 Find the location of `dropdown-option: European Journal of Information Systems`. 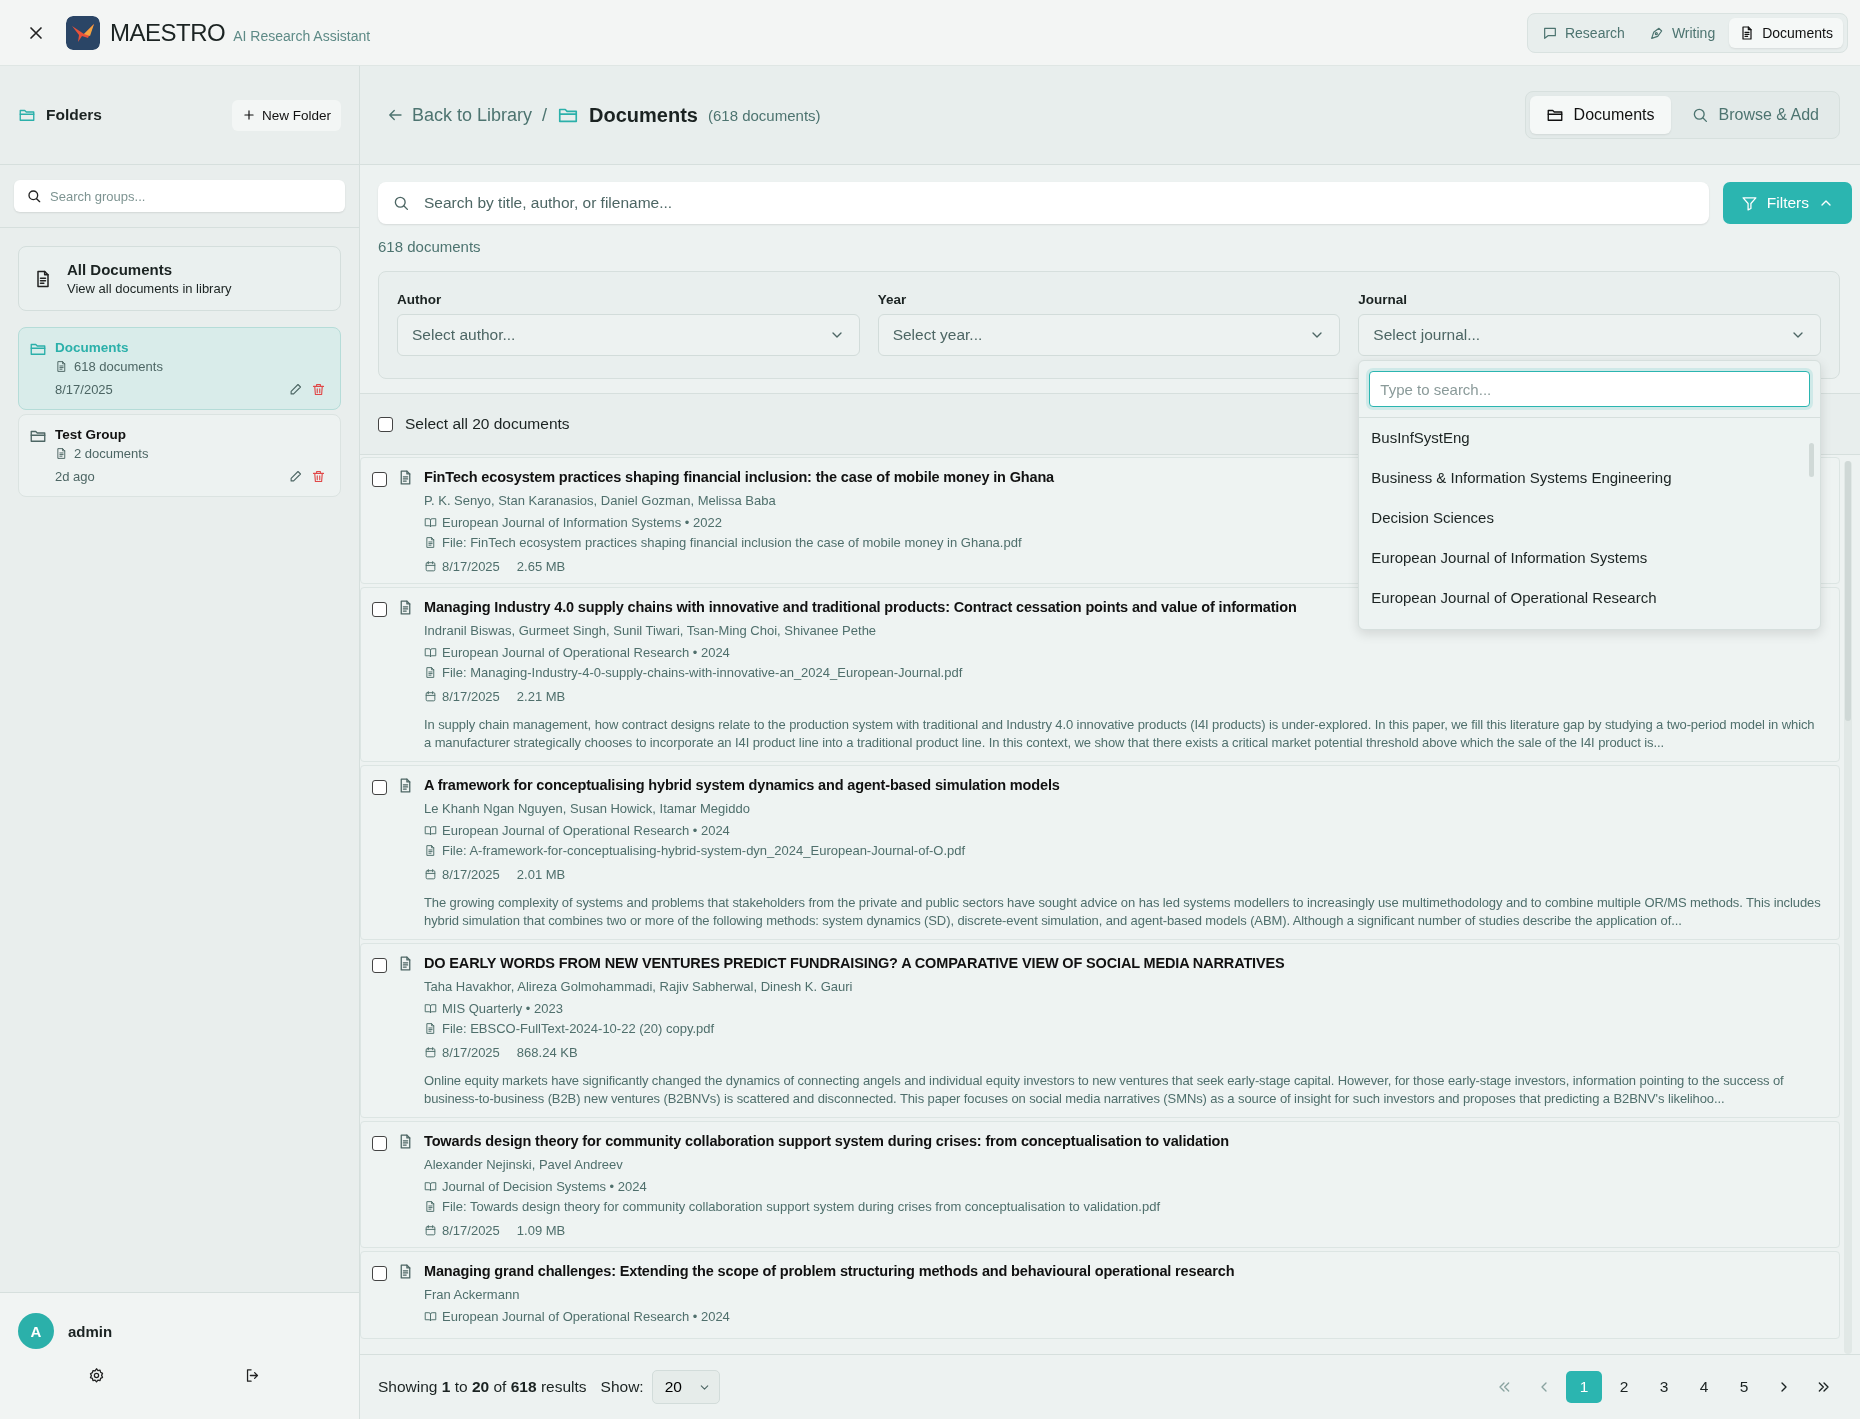

dropdown-option: European Journal of Information Systems is located at coordinates (1589, 558).